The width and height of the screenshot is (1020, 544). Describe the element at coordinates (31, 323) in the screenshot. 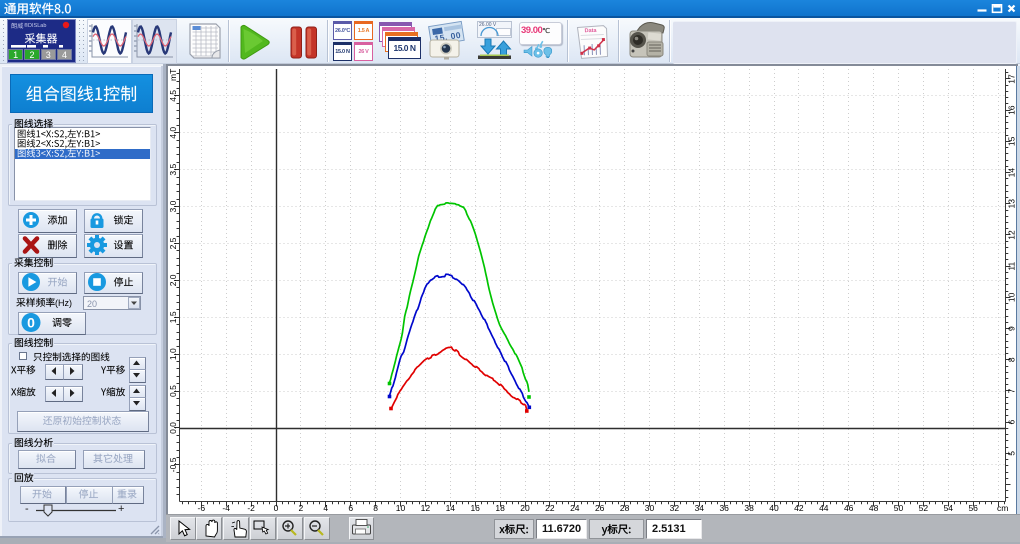

I see `svg-text: 0` at that location.